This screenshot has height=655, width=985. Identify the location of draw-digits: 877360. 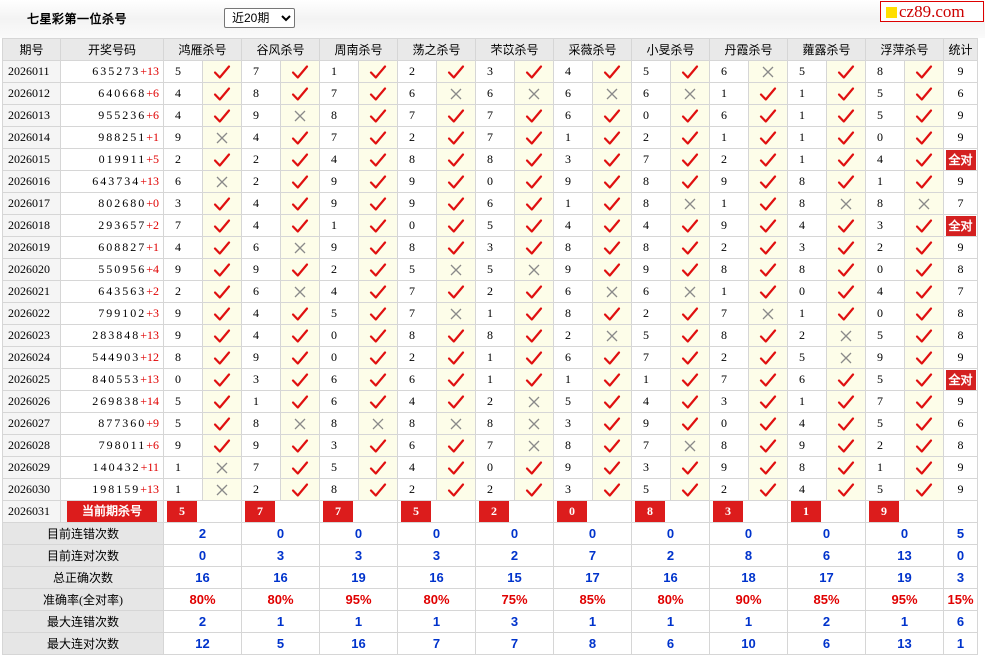
(122, 423).